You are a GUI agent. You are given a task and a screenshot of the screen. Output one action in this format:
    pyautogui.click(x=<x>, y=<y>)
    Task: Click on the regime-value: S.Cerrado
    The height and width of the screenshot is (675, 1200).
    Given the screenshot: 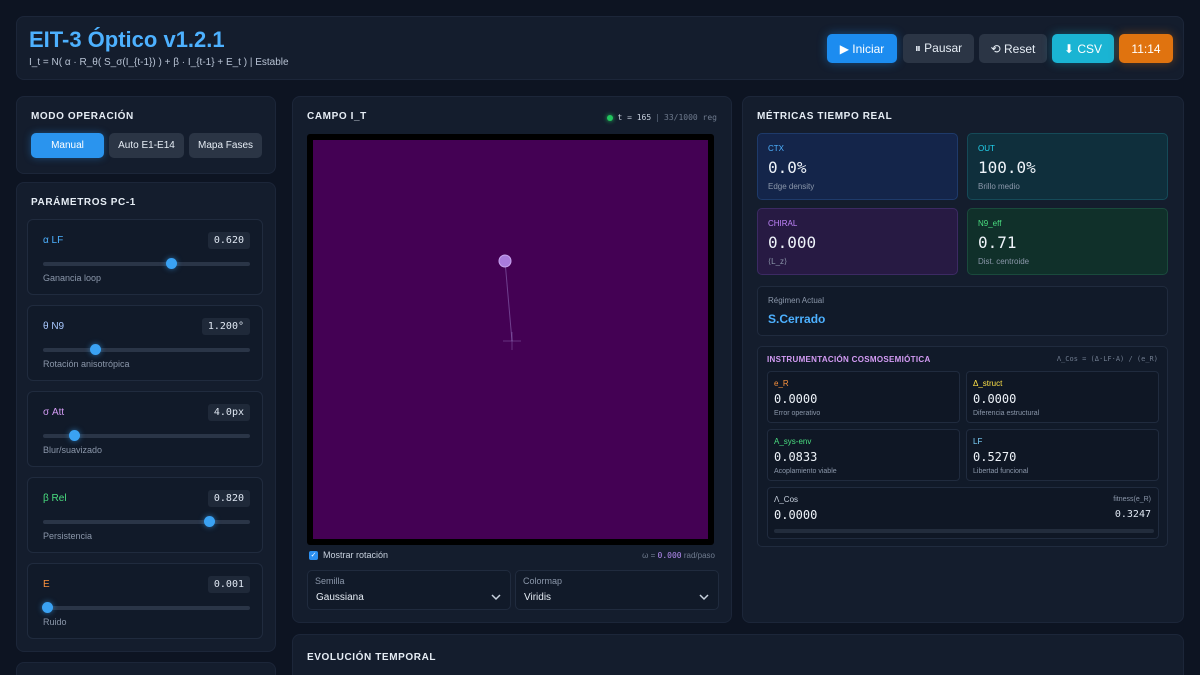 What is the action you would take?
    pyautogui.click(x=797, y=319)
    